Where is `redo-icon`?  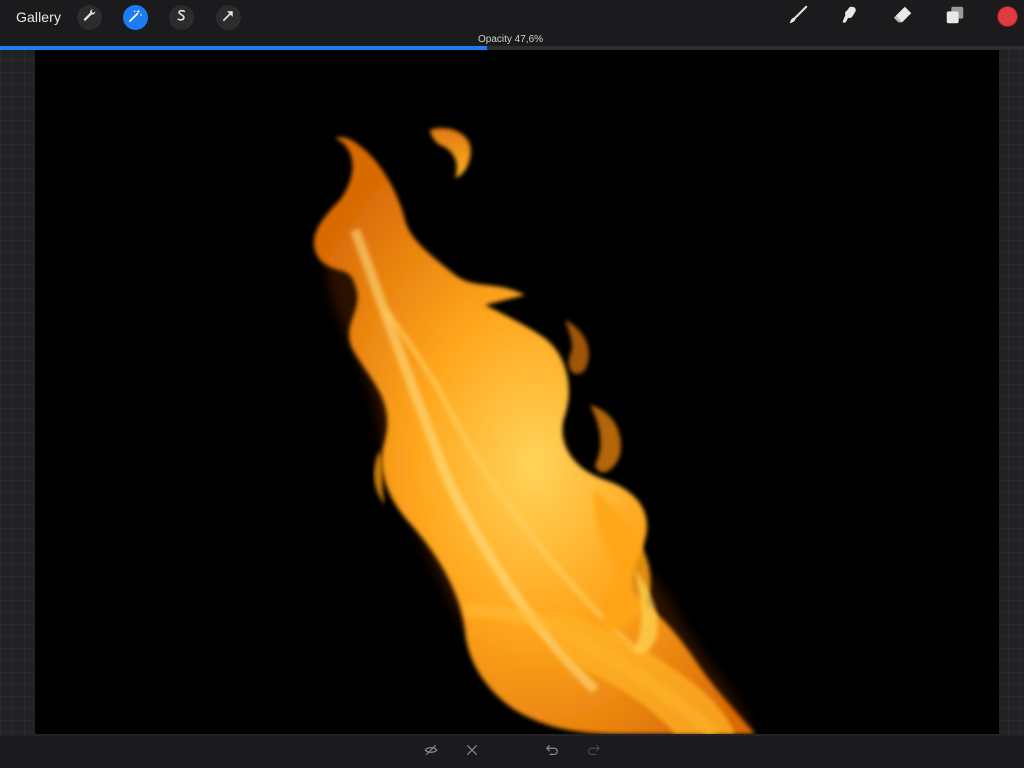
redo-icon is located at coordinates (594, 752).